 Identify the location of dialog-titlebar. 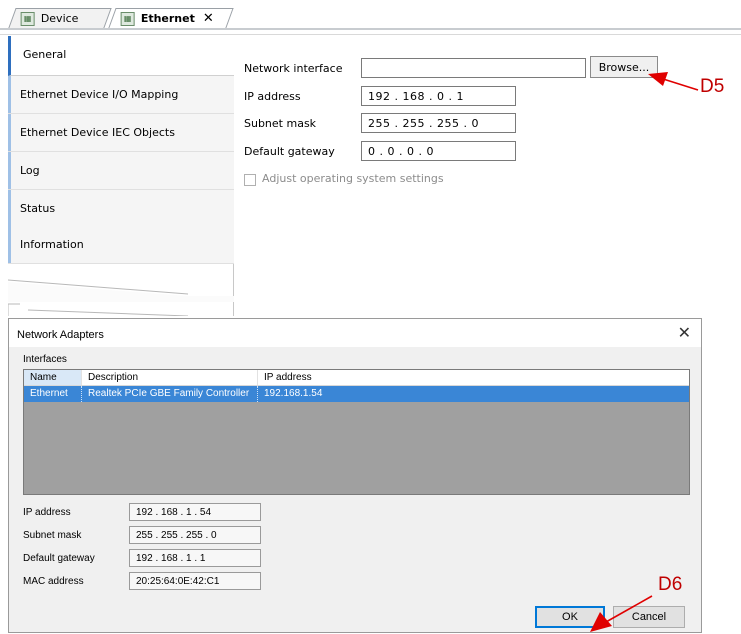
(355, 333).